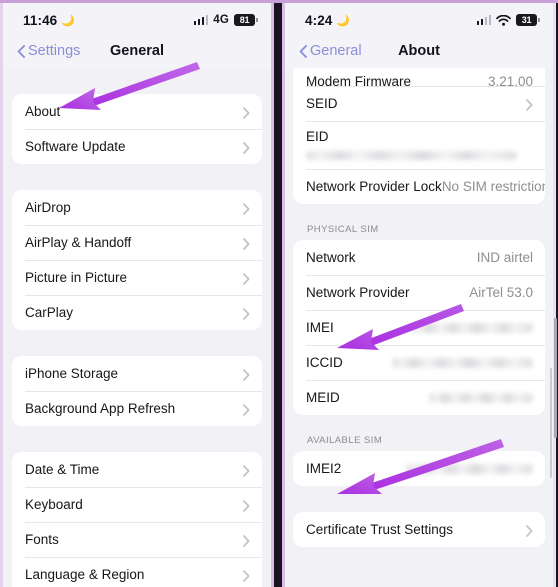  I want to click on list-item-airplay-handoff: AirPlay & Handoff, so click(137, 242).